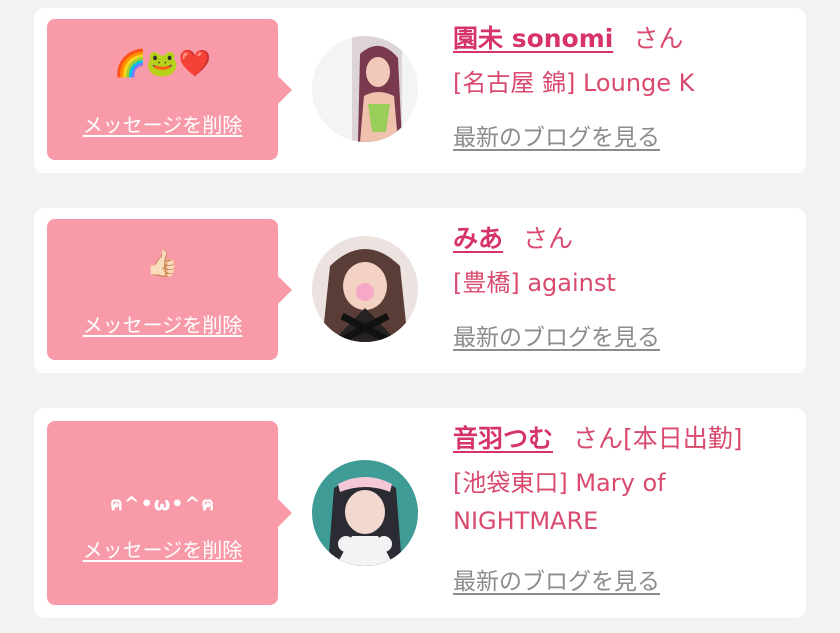 The width and height of the screenshot is (840, 633). Describe the element at coordinates (162, 504) in the screenshot. I see `message-text: ฅ^•ω•^ฅ` at that location.